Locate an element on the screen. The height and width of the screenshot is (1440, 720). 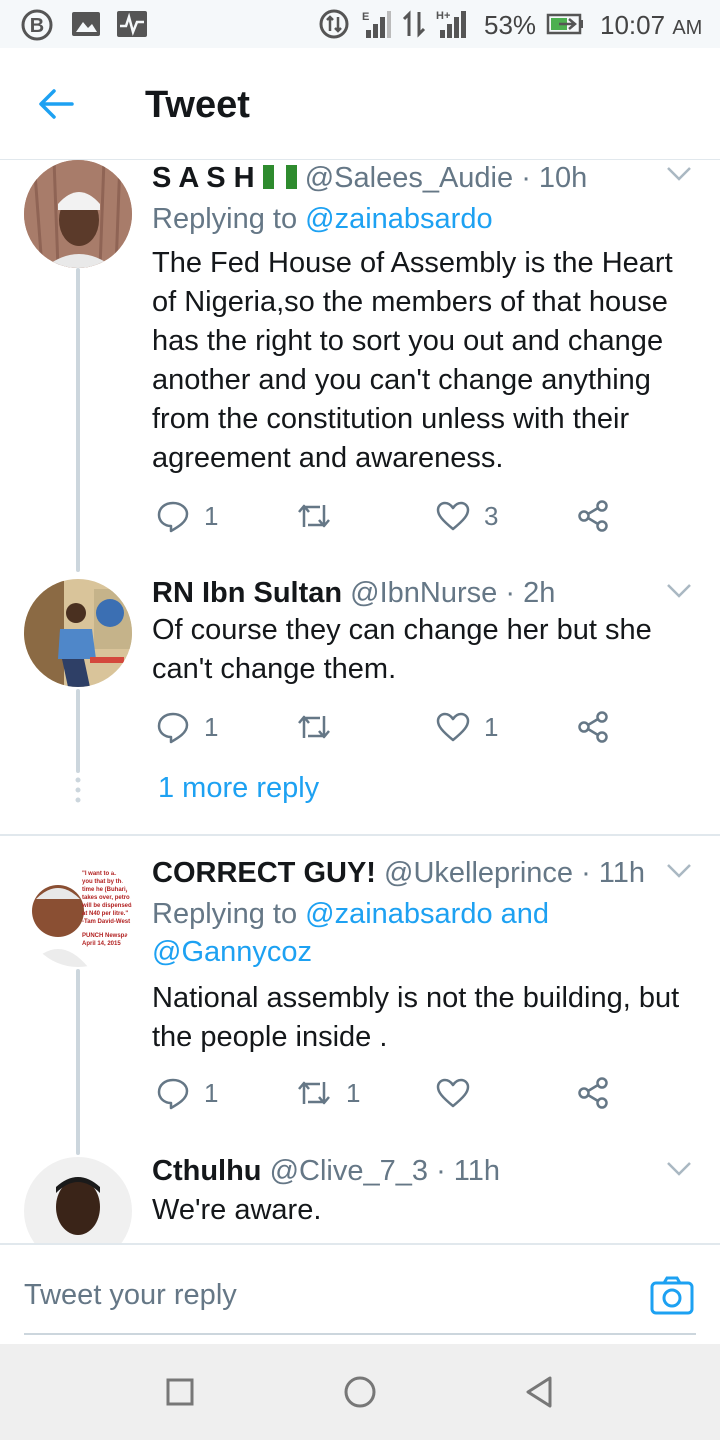
input-underline is located at coordinates (360, 1334).